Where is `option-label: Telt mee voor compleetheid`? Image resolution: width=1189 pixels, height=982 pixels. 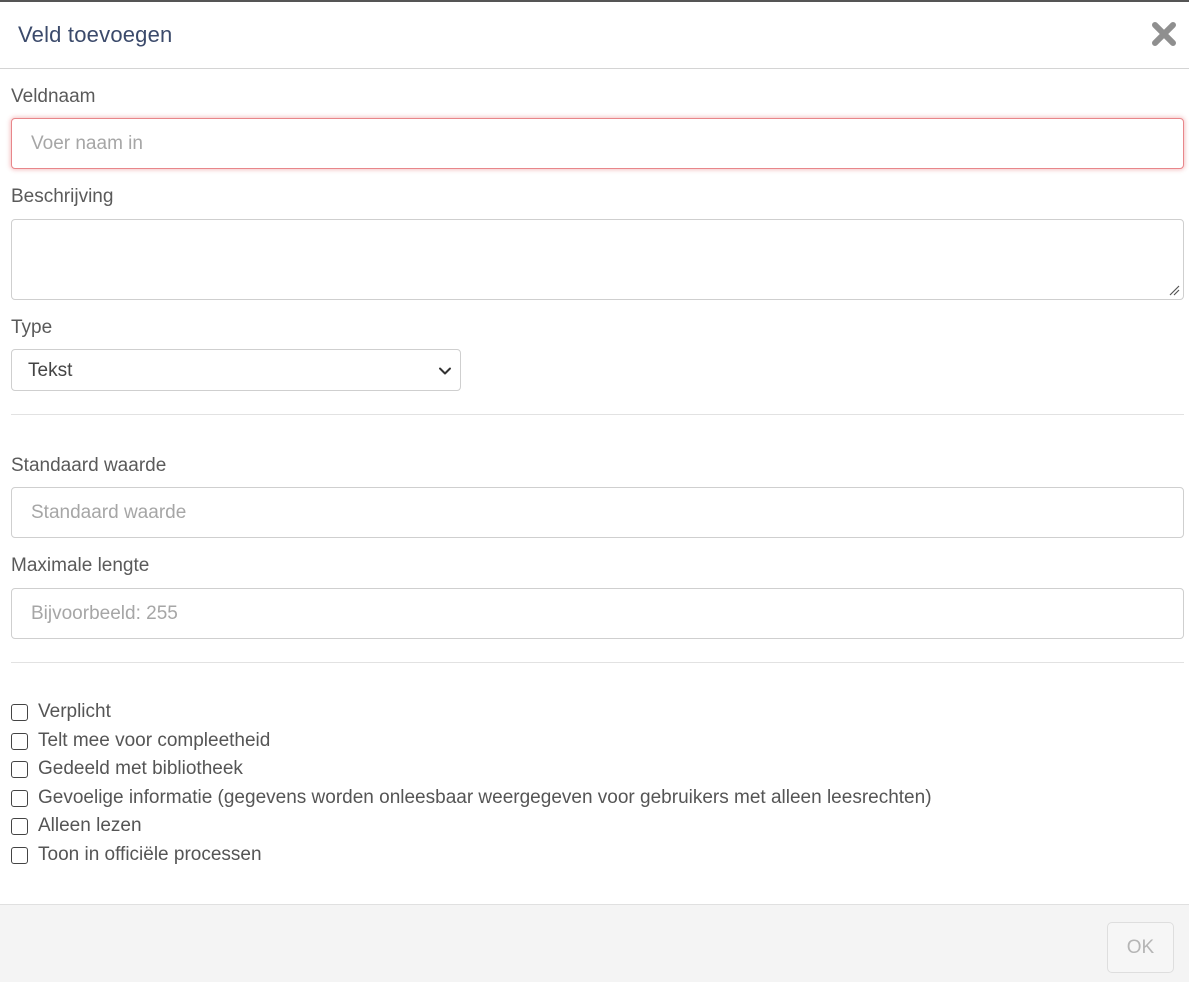 option-label: Telt mee voor compleetheid is located at coordinates (154, 740).